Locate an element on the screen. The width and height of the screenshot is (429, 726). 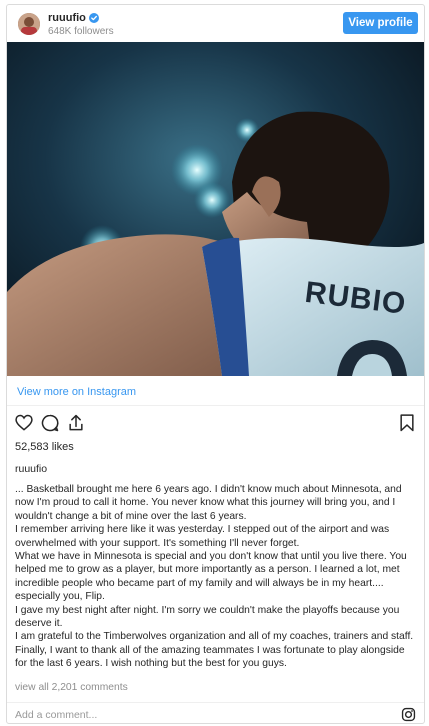
username-row: ruuufio is located at coordinates (73, 18).